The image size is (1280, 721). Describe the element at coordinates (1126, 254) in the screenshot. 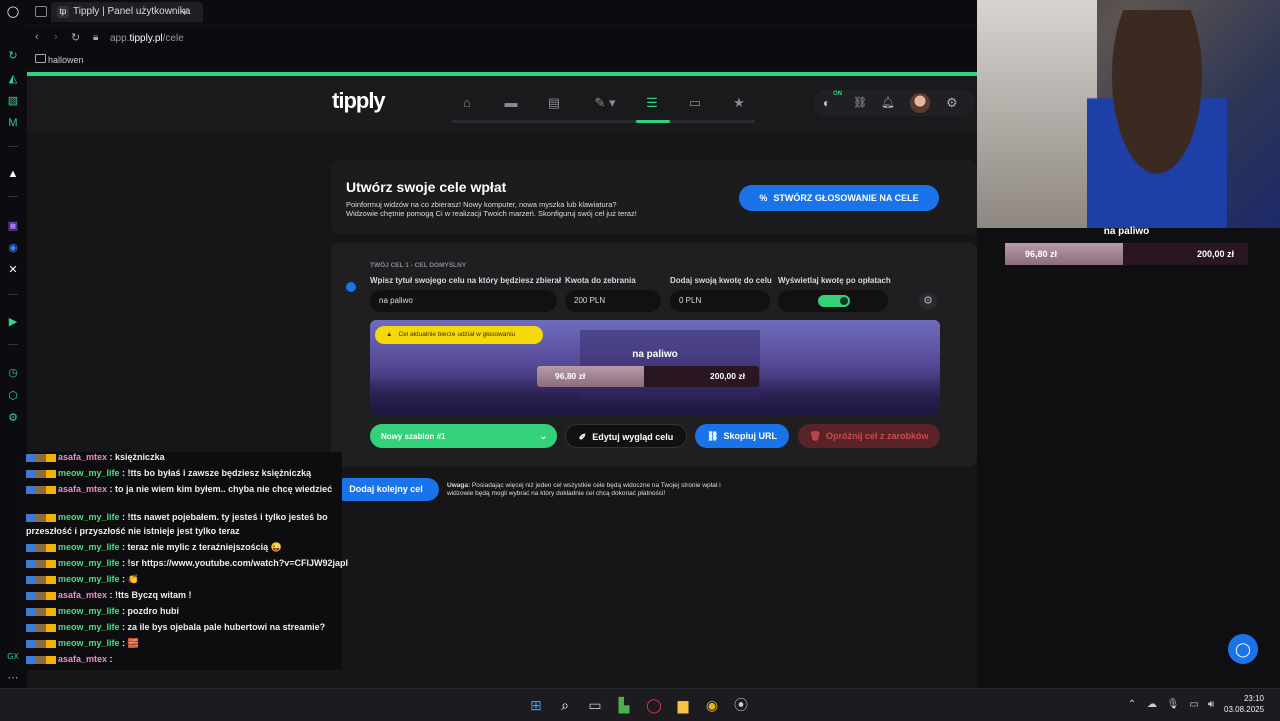

I see `overlay-progress-bar: 96,80 zł 200,00 zł` at that location.